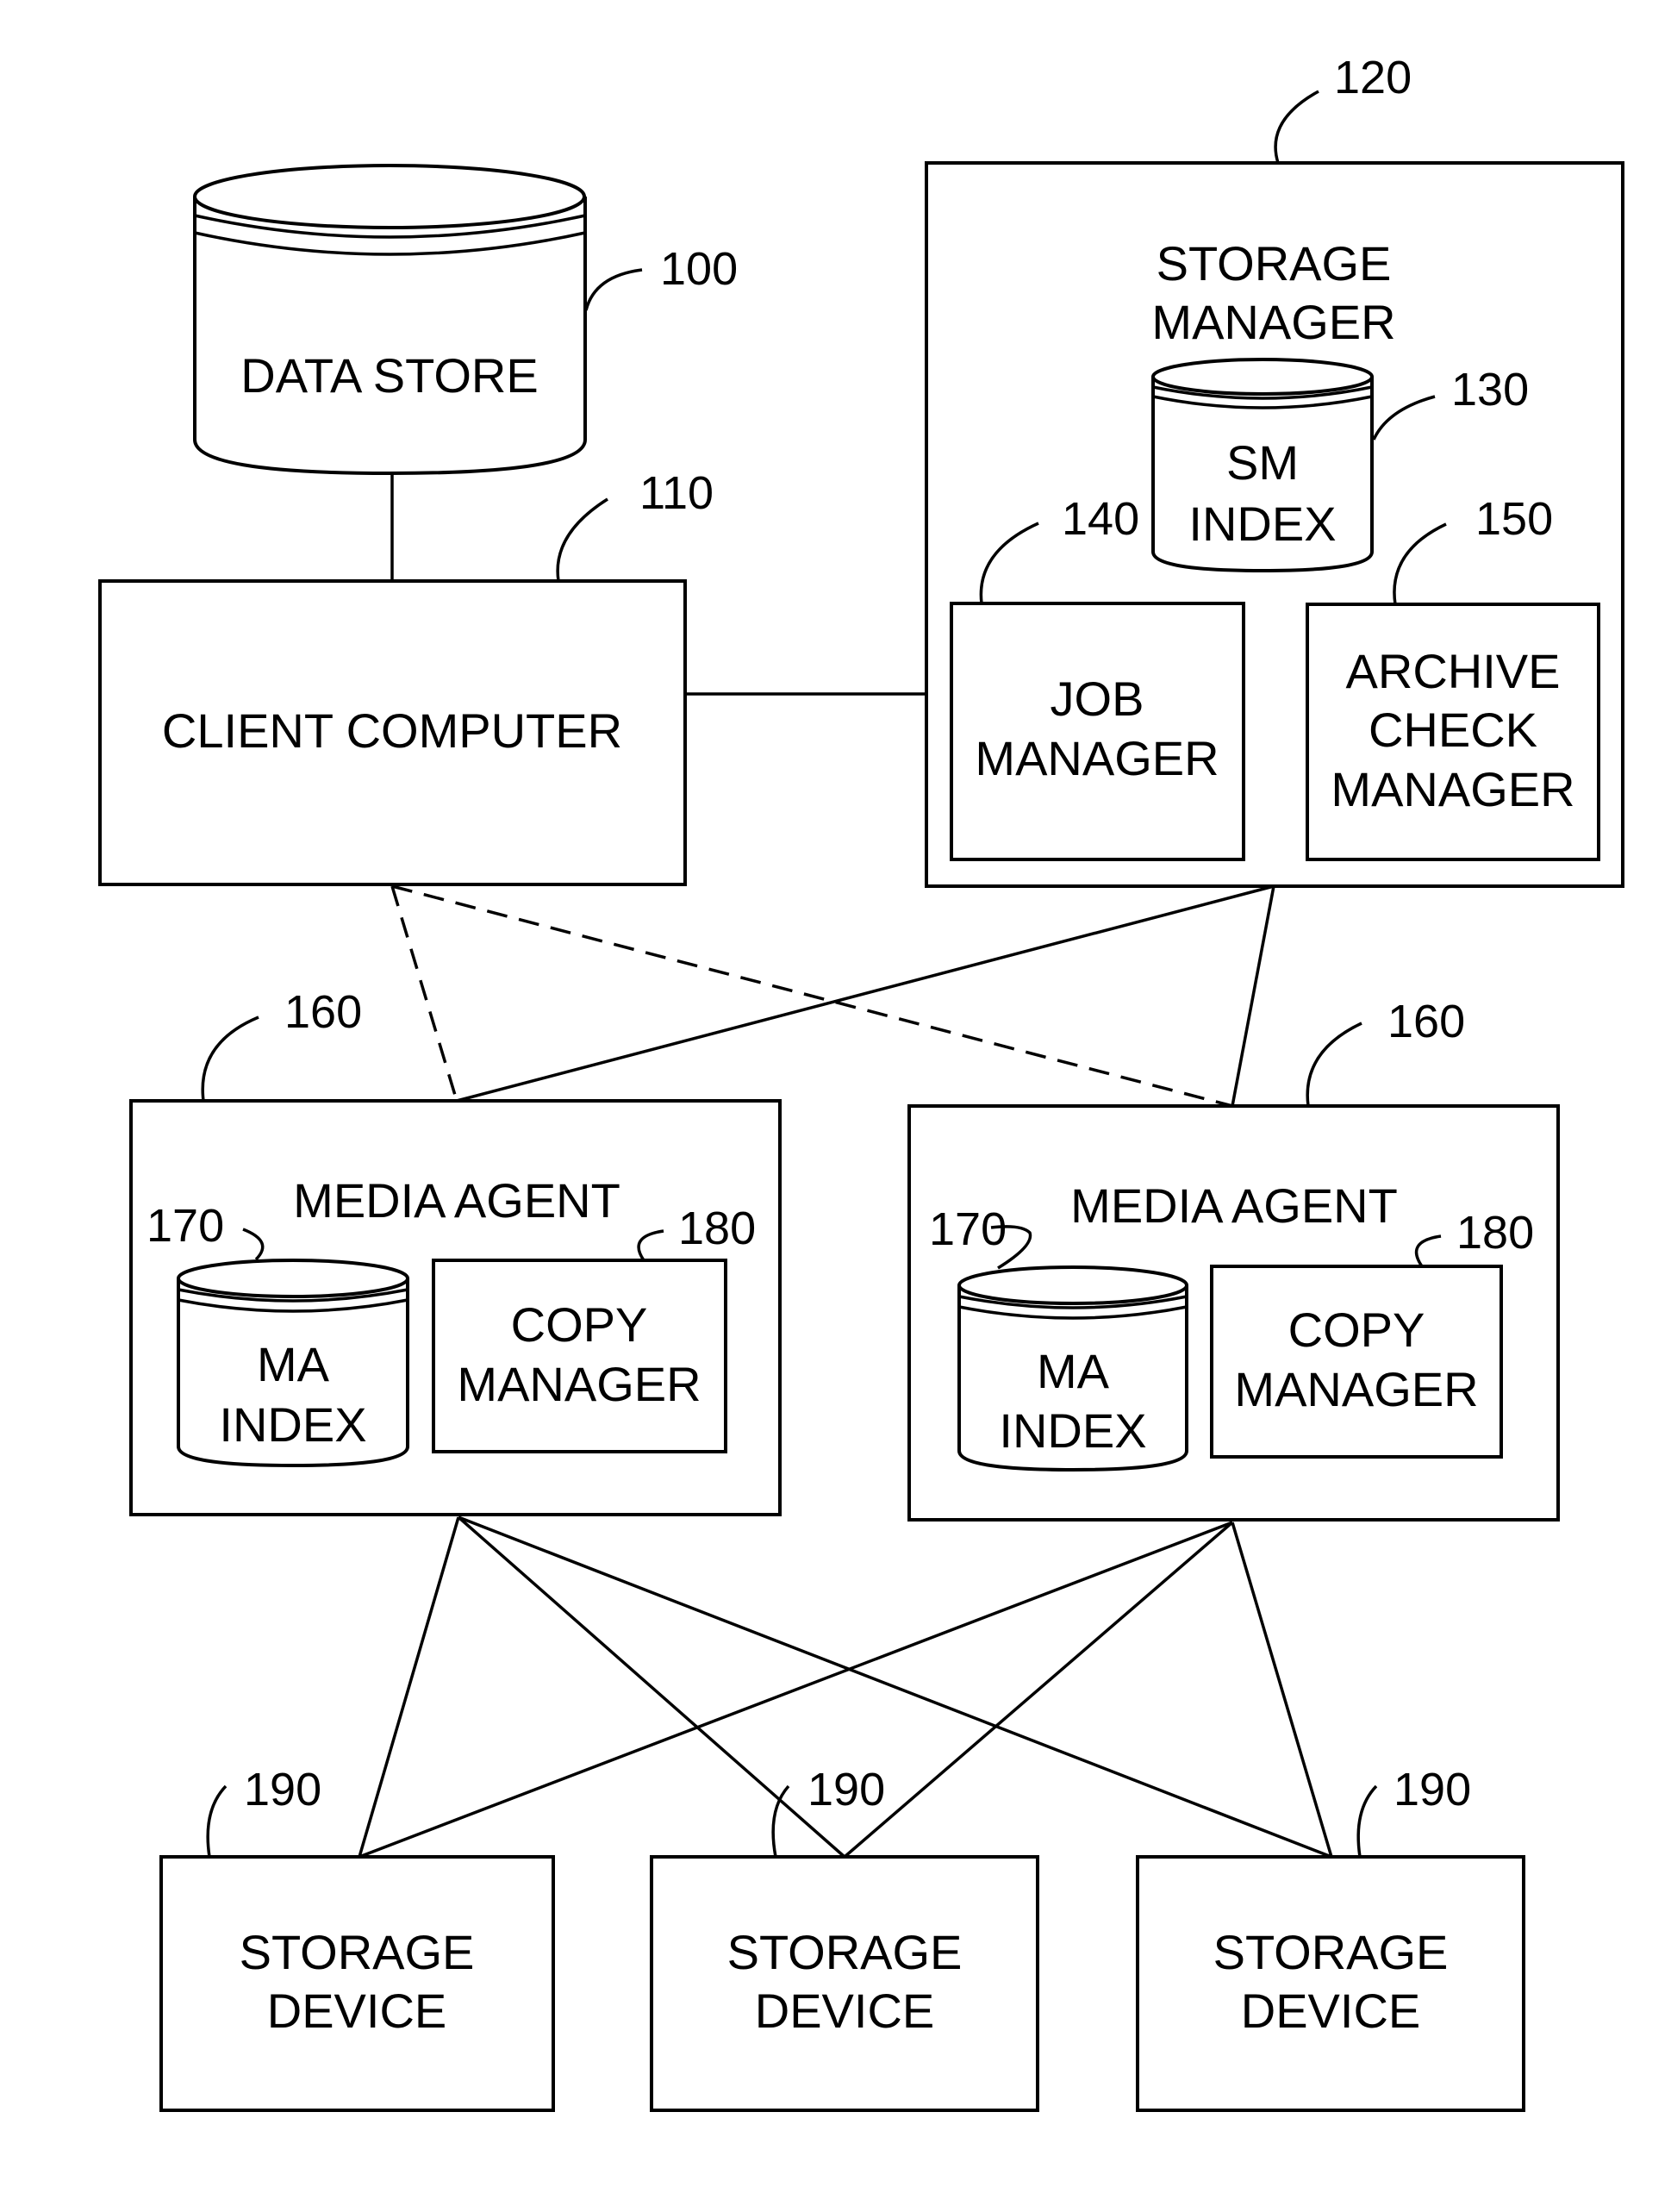  I want to click on archive-check-manager-label-line1: ARCHIVE, so click(1453, 671).